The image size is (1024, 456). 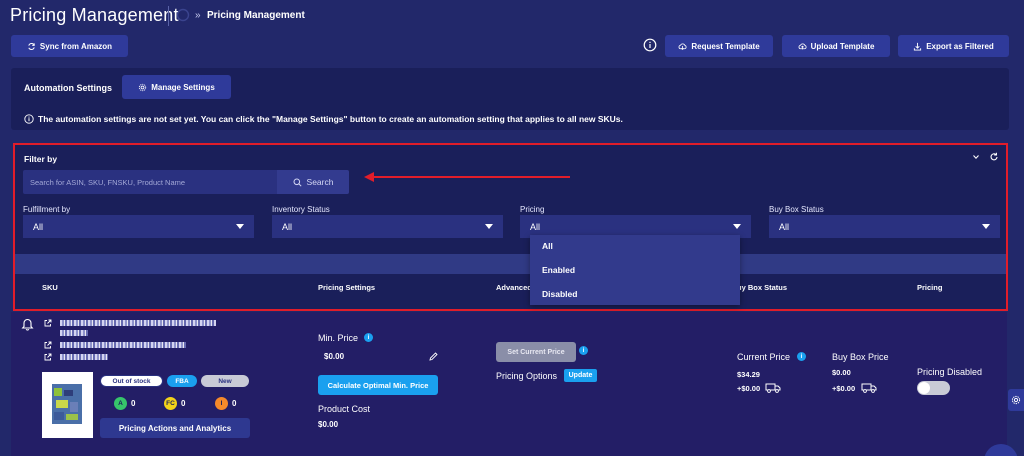 What do you see at coordinates (182, 381) in the screenshot?
I see `fulfillment-badge: FBA` at bounding box center [182, 381].